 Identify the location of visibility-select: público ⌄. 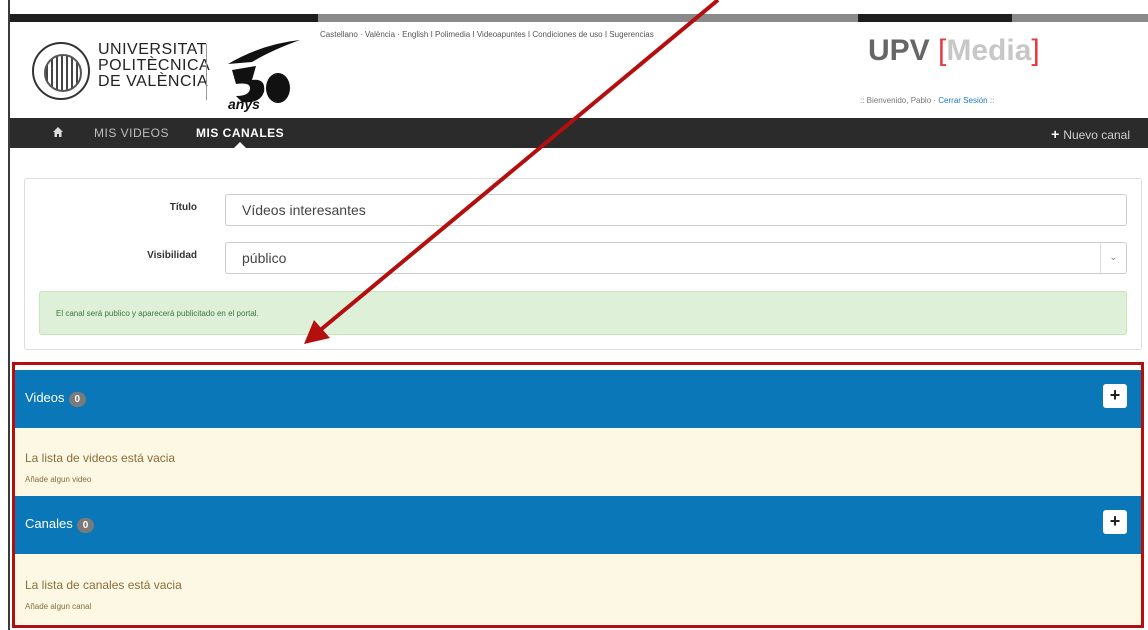
(676, 258).